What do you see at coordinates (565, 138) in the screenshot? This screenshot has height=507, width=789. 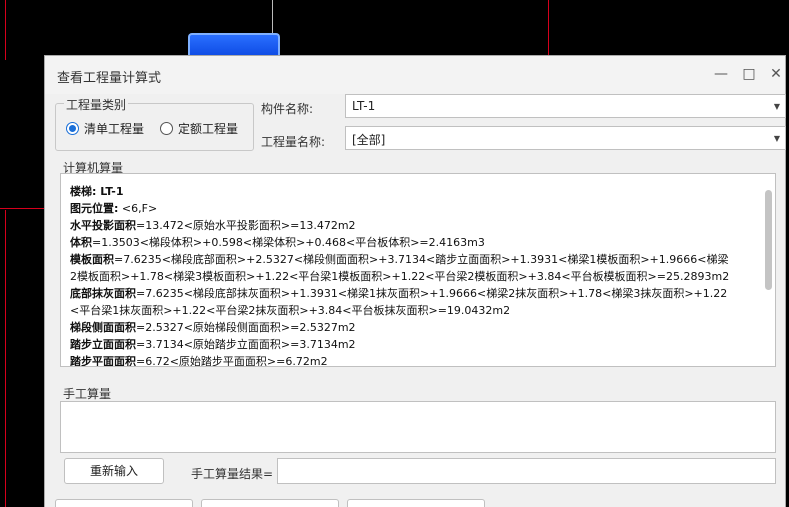 I see `quantity-name-select: [全部] ▼` at bounding box center [565, 138].